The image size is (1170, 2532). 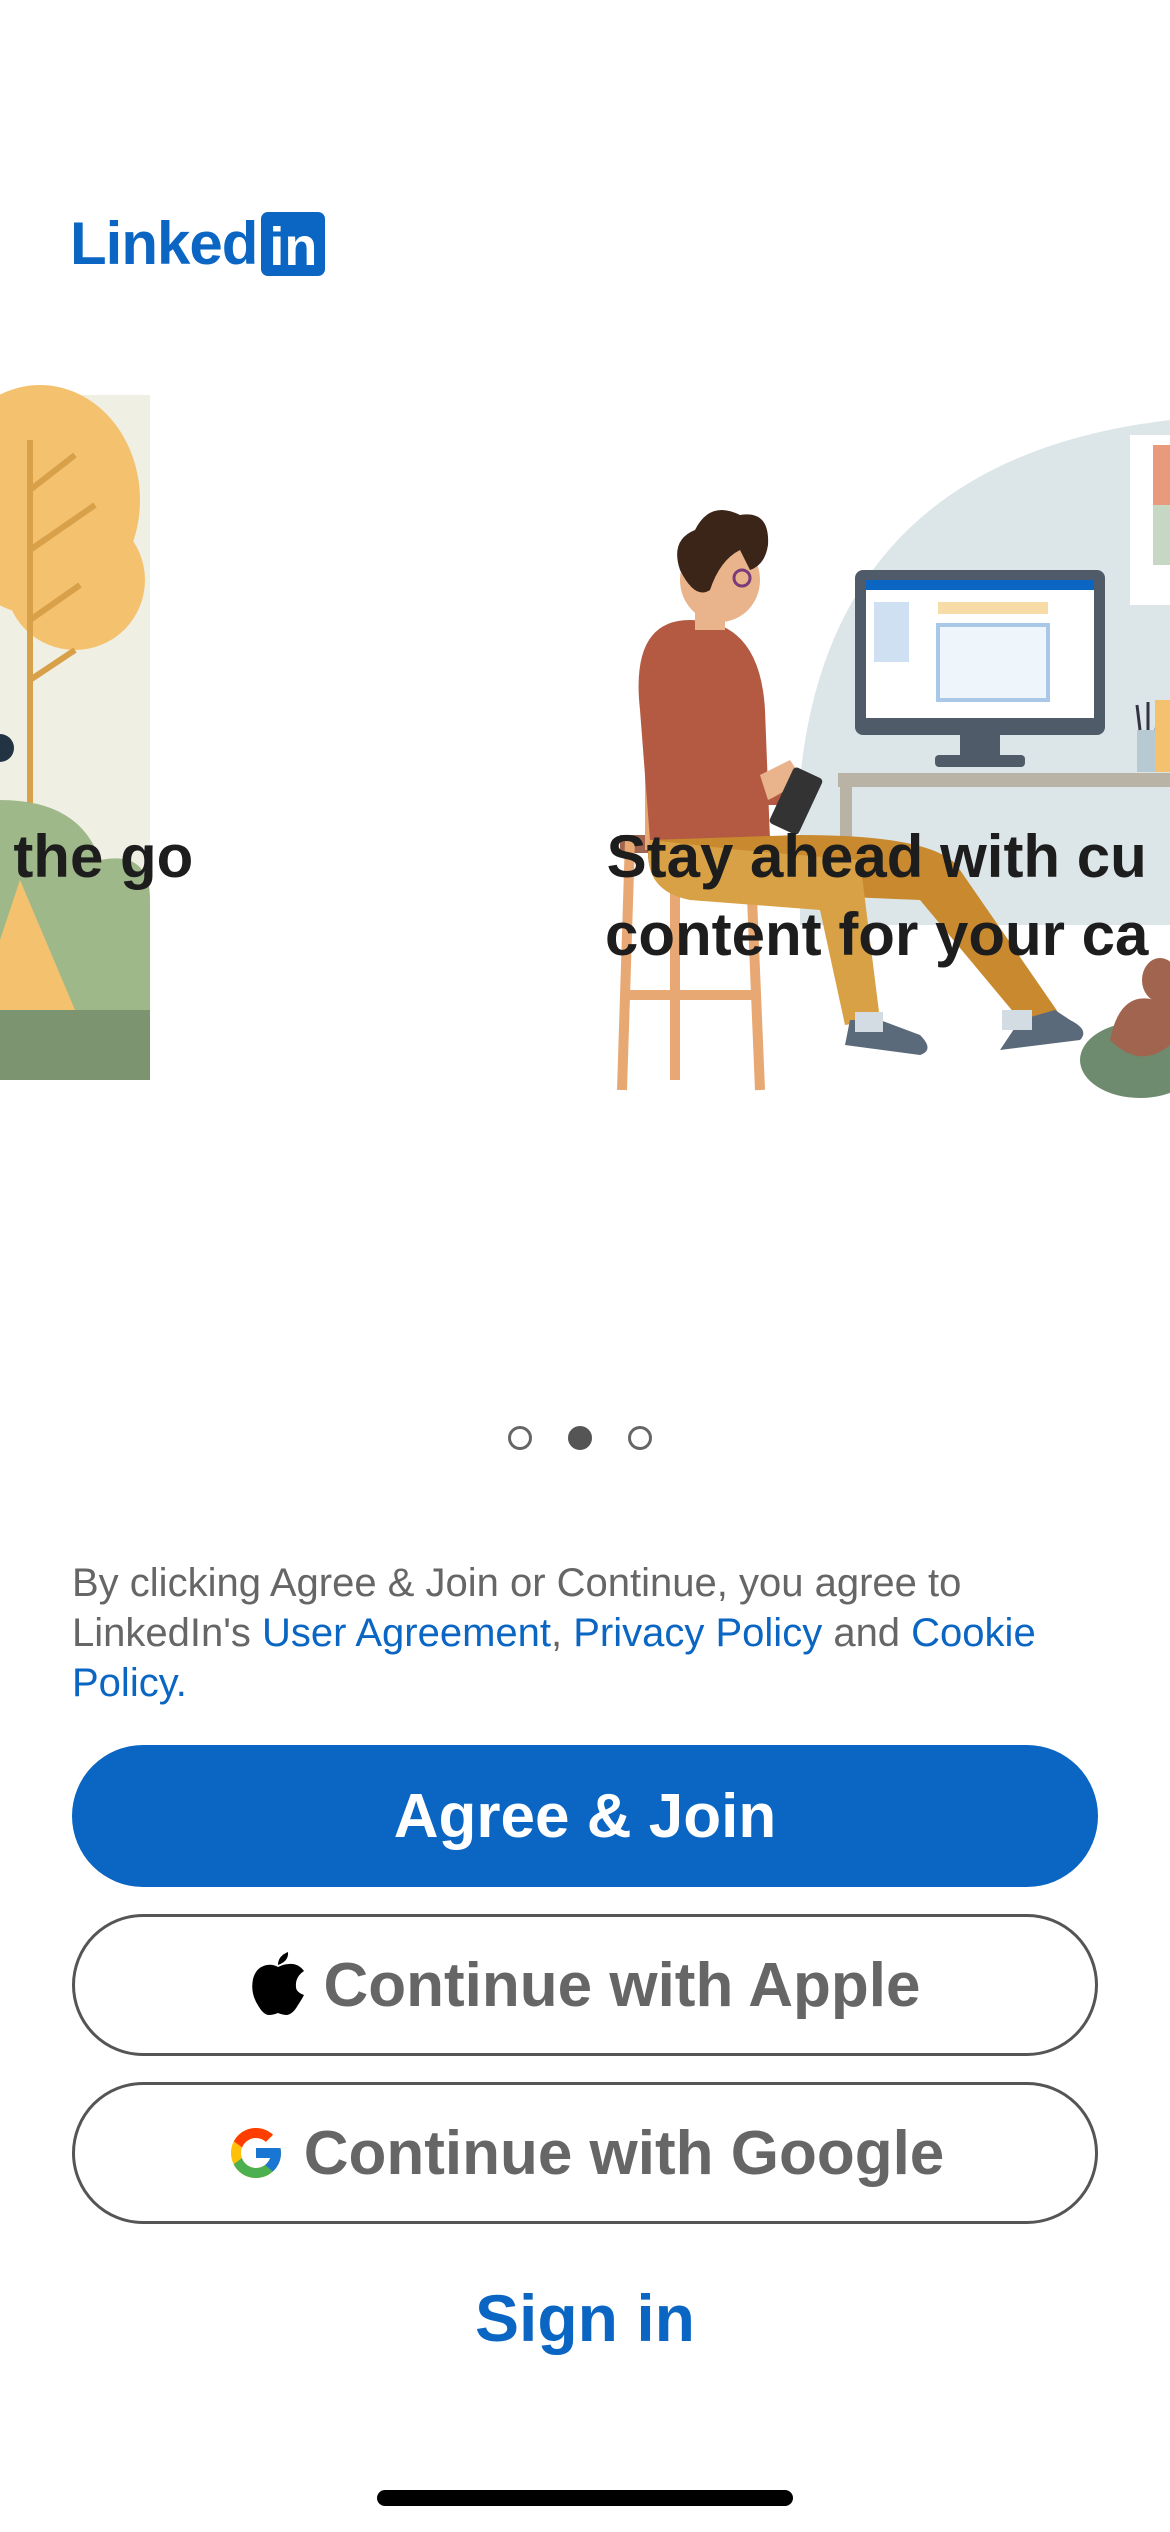 I want to click on continue-with-google-button: Continue with Google, so click(x=585, y=2153).